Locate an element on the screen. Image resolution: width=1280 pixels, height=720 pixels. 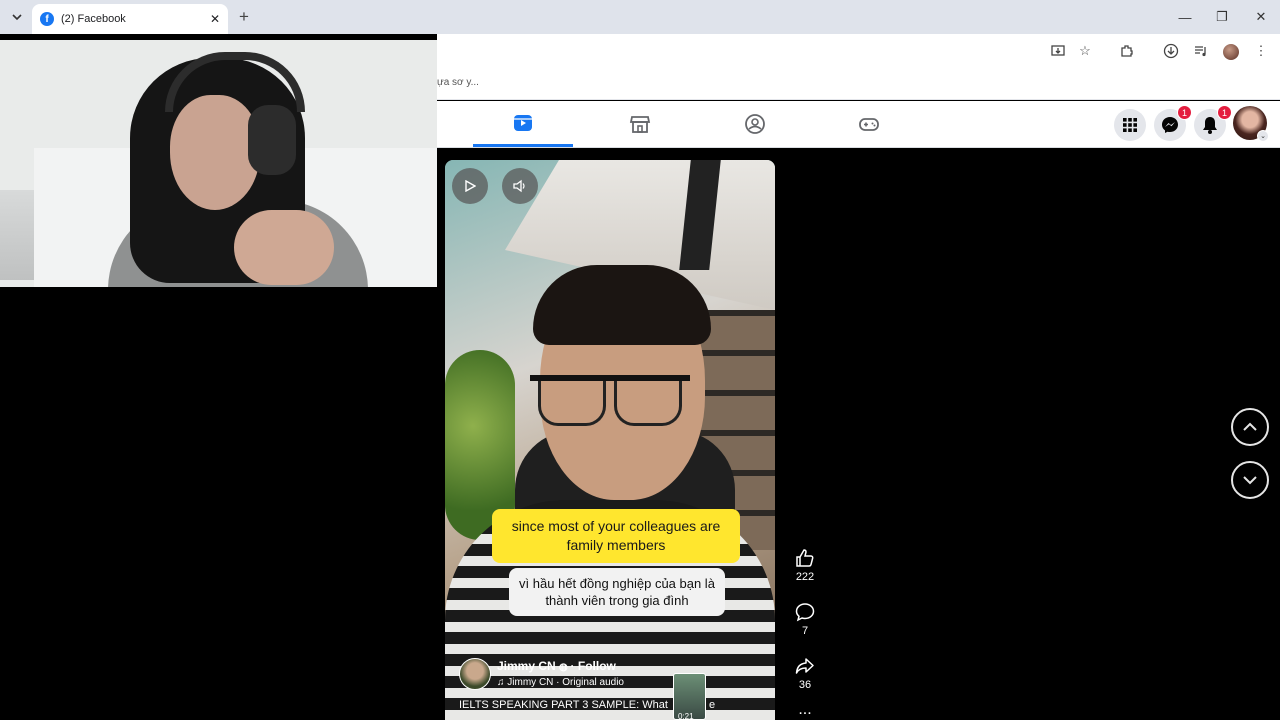
next-reel-button is located at coordinates (1250, 480).